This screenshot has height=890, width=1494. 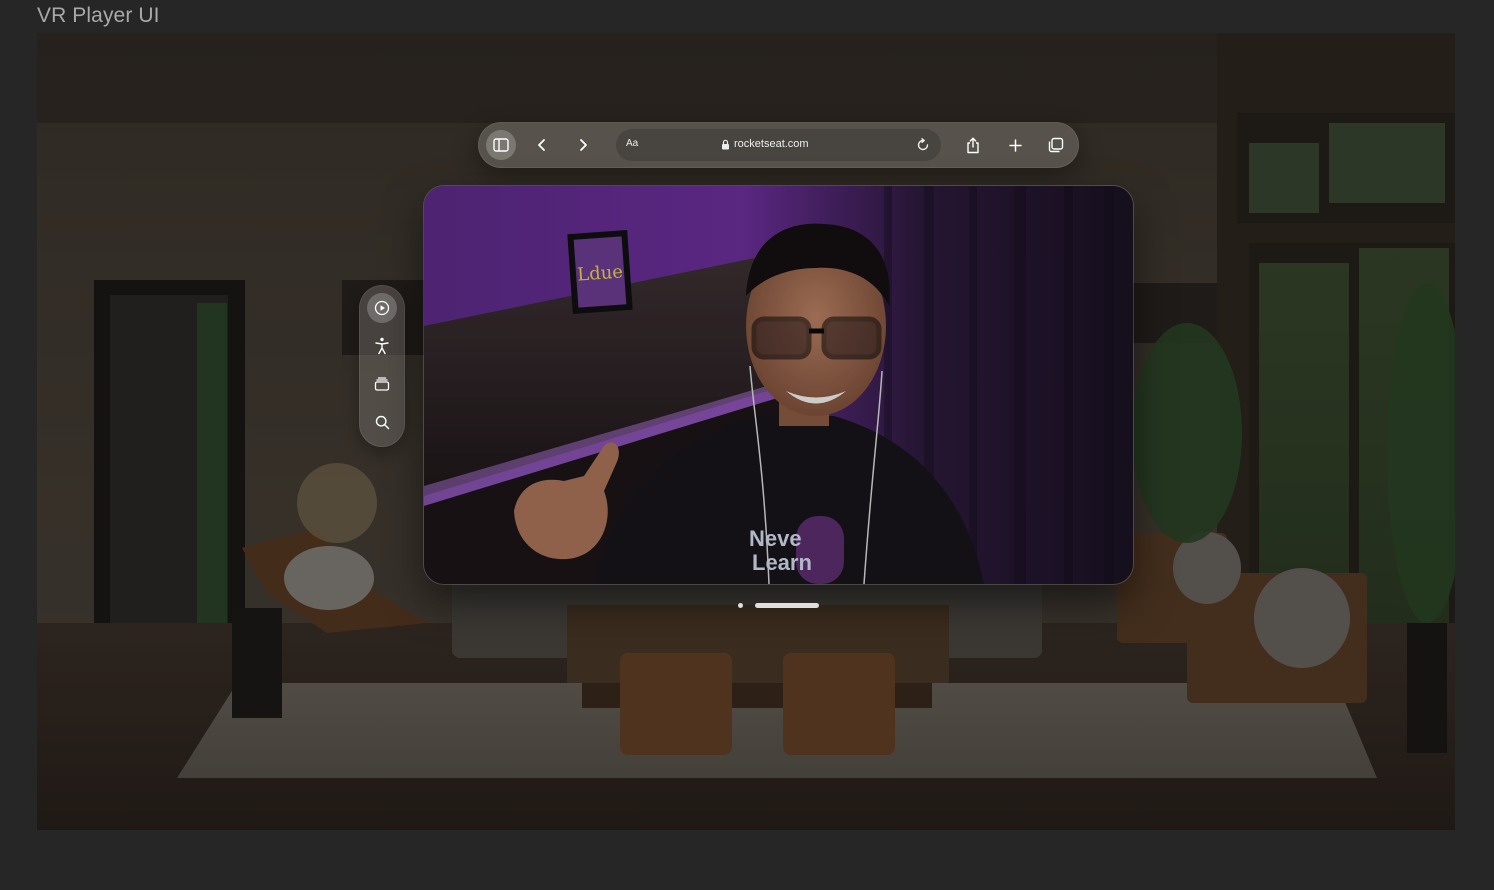 I want to click on address-bar: Aa rocketseat.com, so click(x=778, y=145).